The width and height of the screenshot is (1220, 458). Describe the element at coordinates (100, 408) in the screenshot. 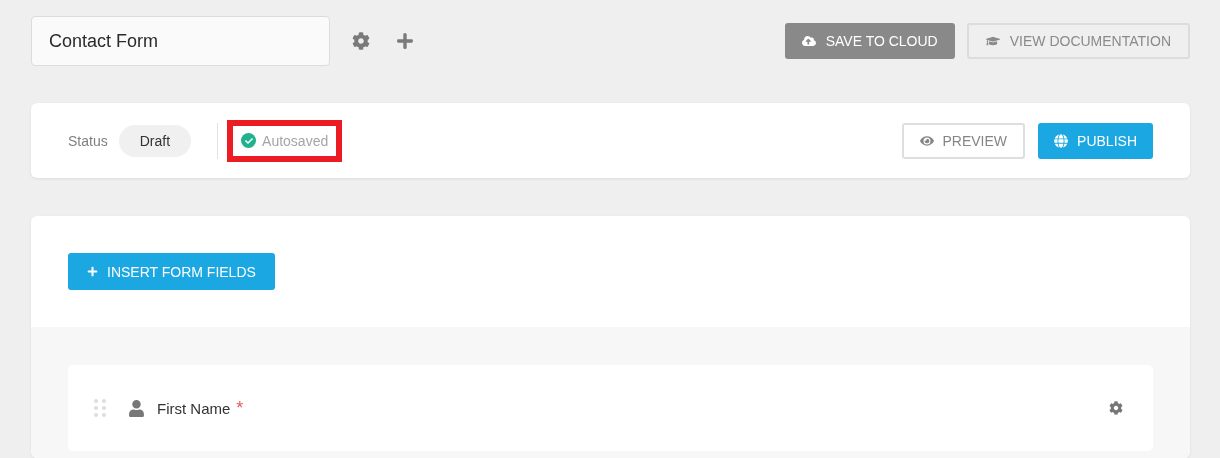

I see `drag-handle-icon` at that location.